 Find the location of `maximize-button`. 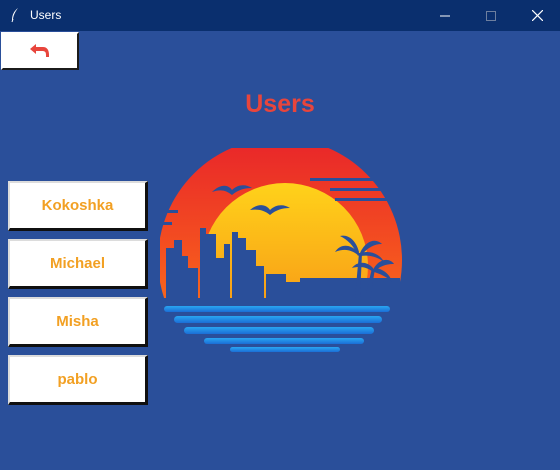

maximize-button is located at coordinates (491, 15).